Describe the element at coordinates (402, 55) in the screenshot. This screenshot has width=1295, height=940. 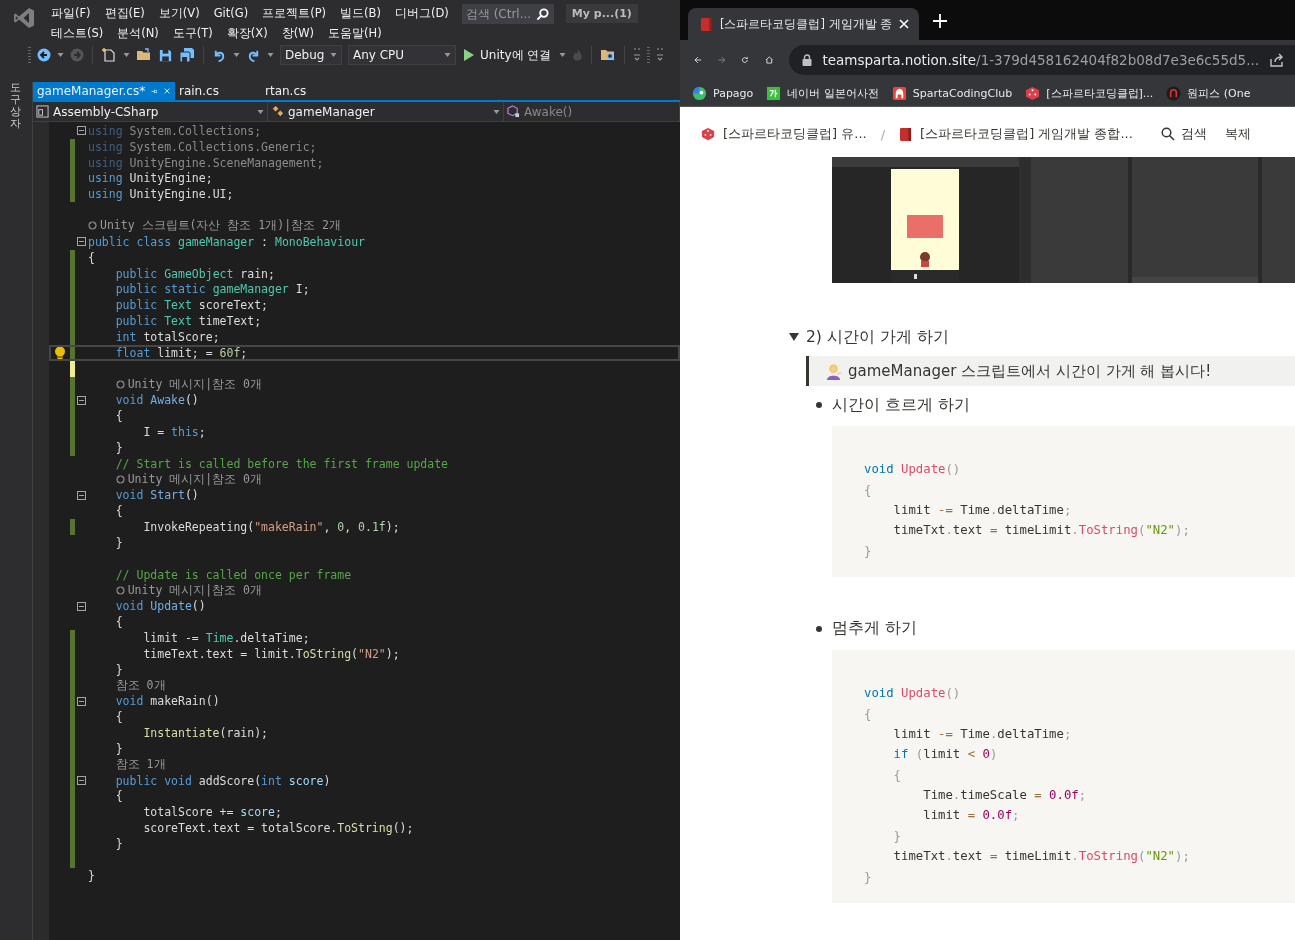
I see `platform-dropdown: Any CPU` at that location.